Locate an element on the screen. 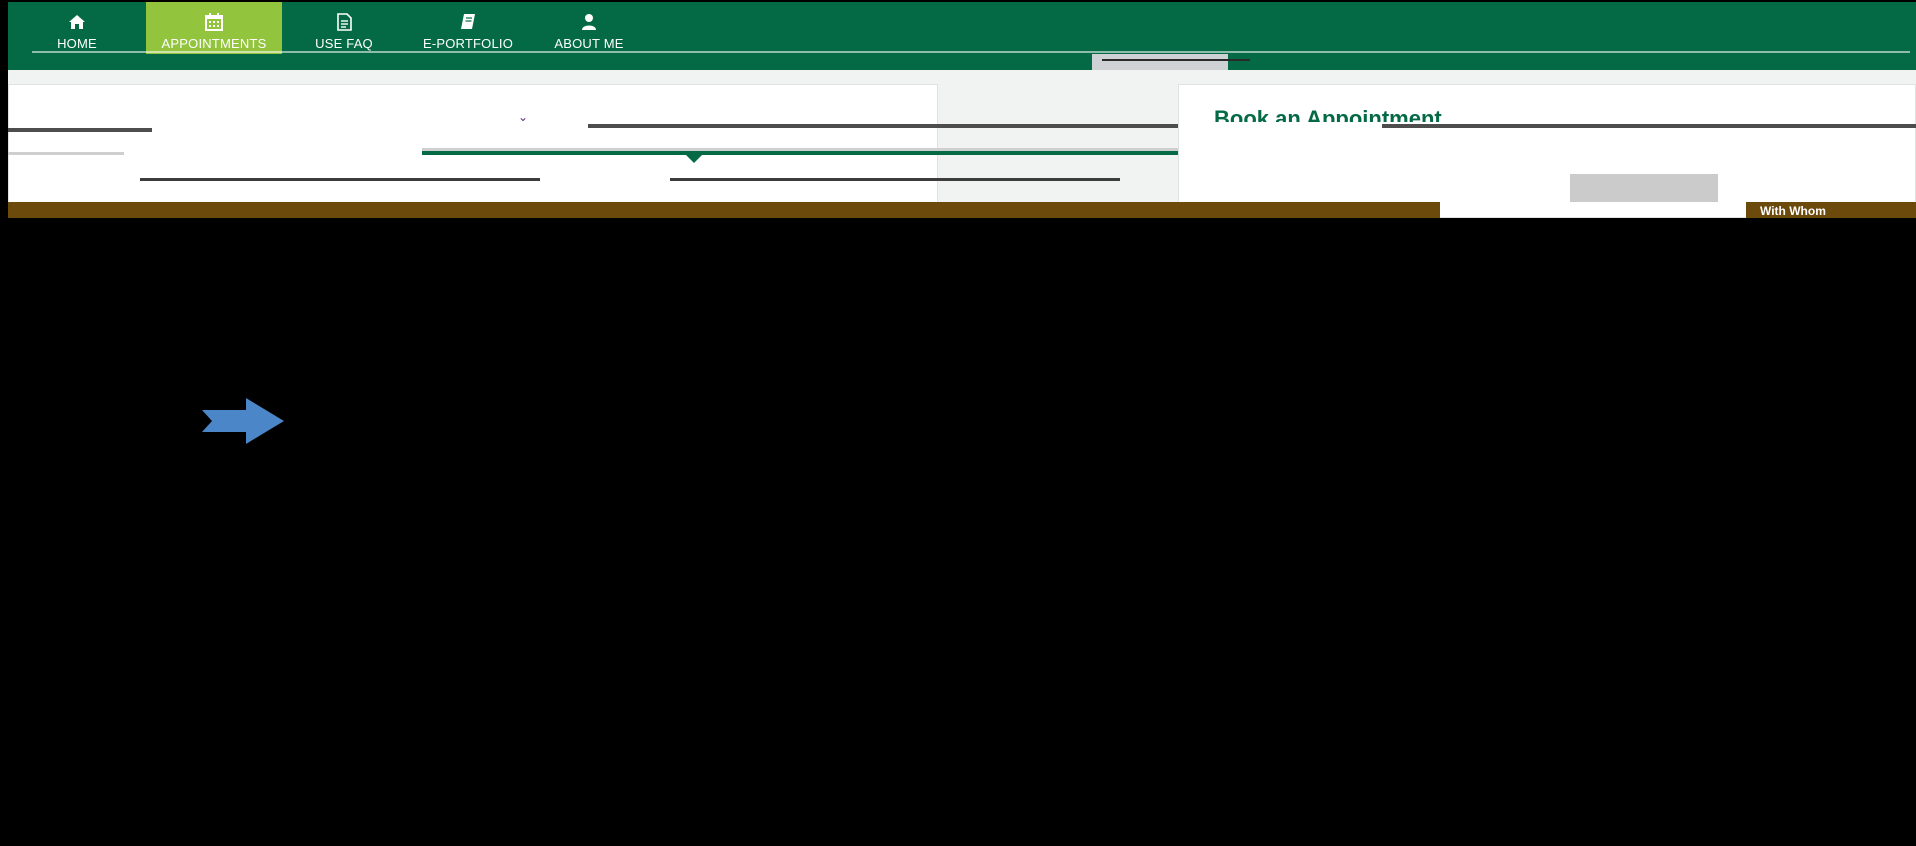  with-whom-card: With Whom is located at coordinates (1831, 210).